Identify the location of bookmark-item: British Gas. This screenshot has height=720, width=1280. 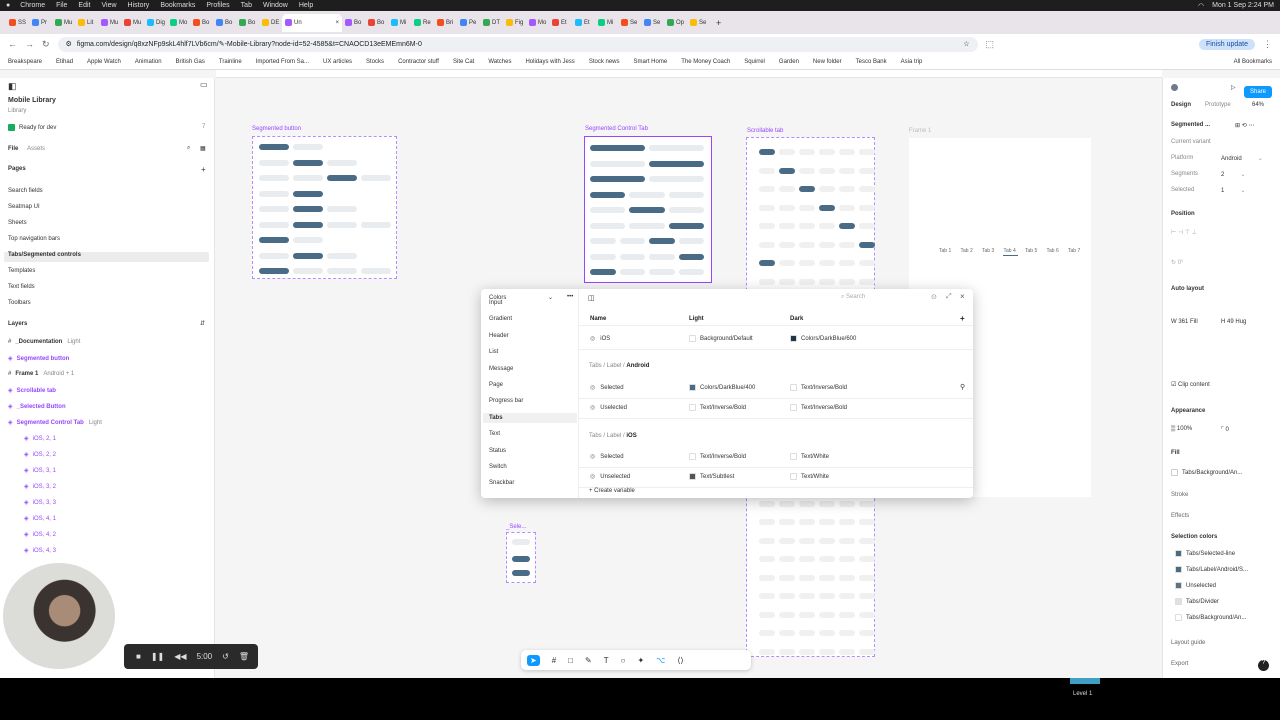
(190, 62).